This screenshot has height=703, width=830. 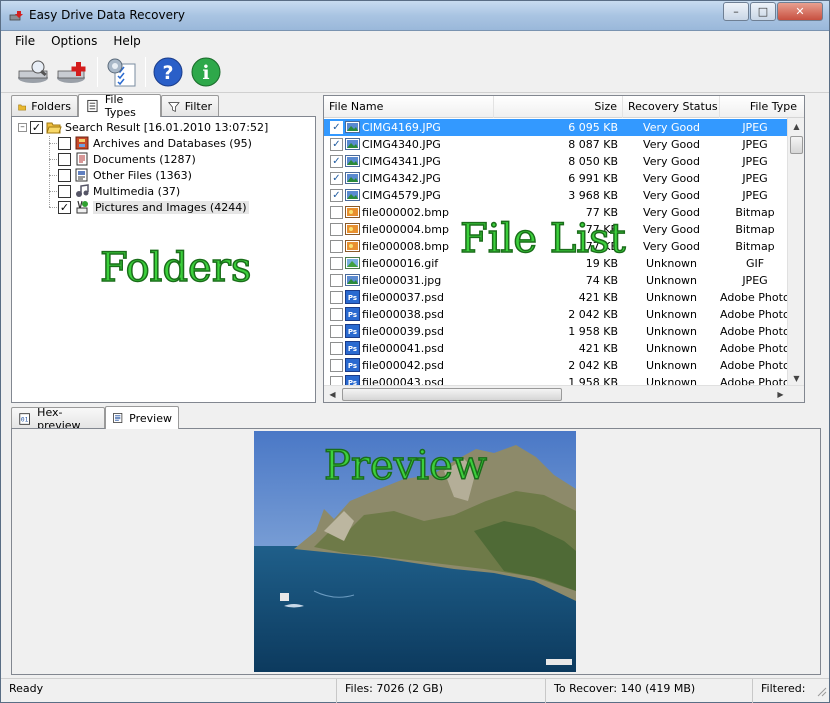 I want to click on info-icon: i, so click(x=206, y=72).